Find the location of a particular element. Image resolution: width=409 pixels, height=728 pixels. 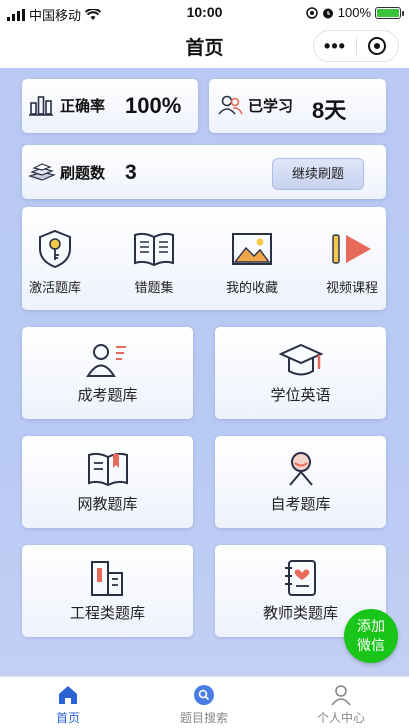

tab-bar: 首页 题目搜索 个人中心 is located at coordinates (204, 702).